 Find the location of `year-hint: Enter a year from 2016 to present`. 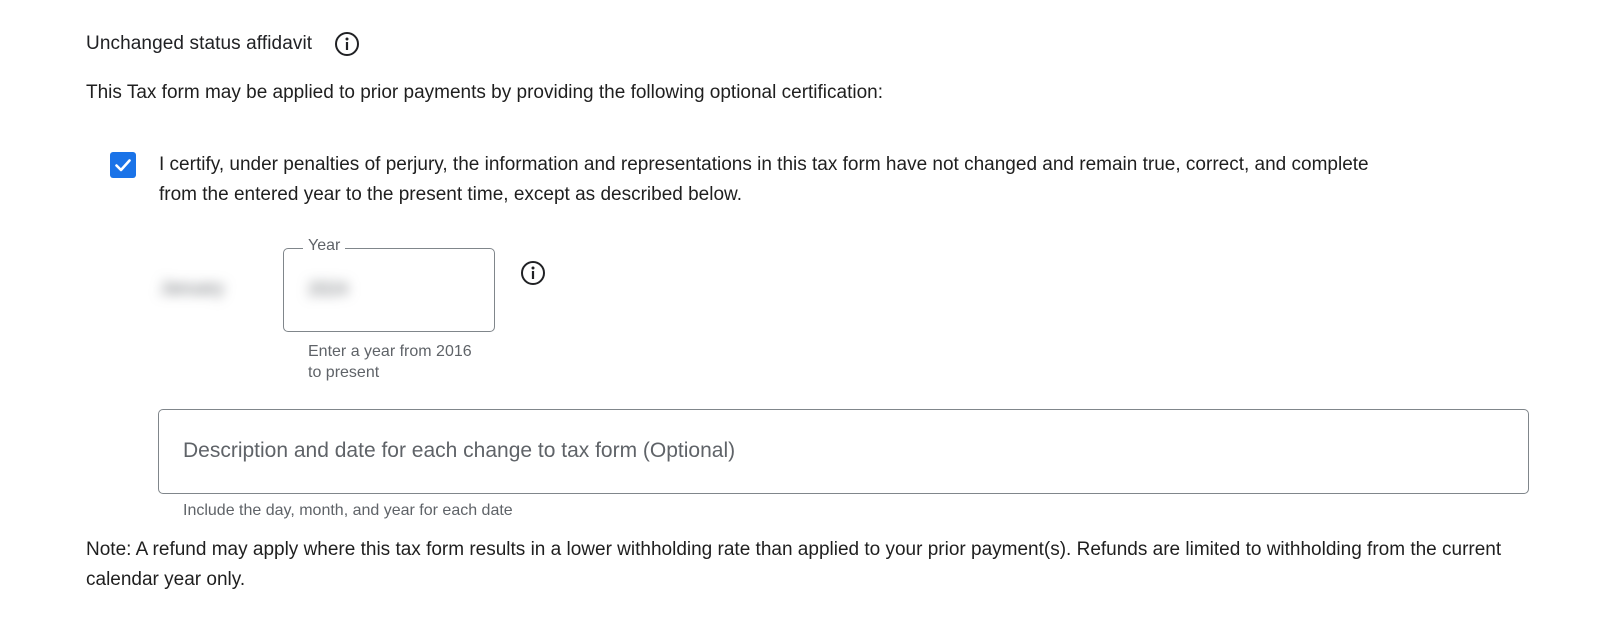

year-hint: Enter a year from 2016 to present is located at coordinates (390, 362).